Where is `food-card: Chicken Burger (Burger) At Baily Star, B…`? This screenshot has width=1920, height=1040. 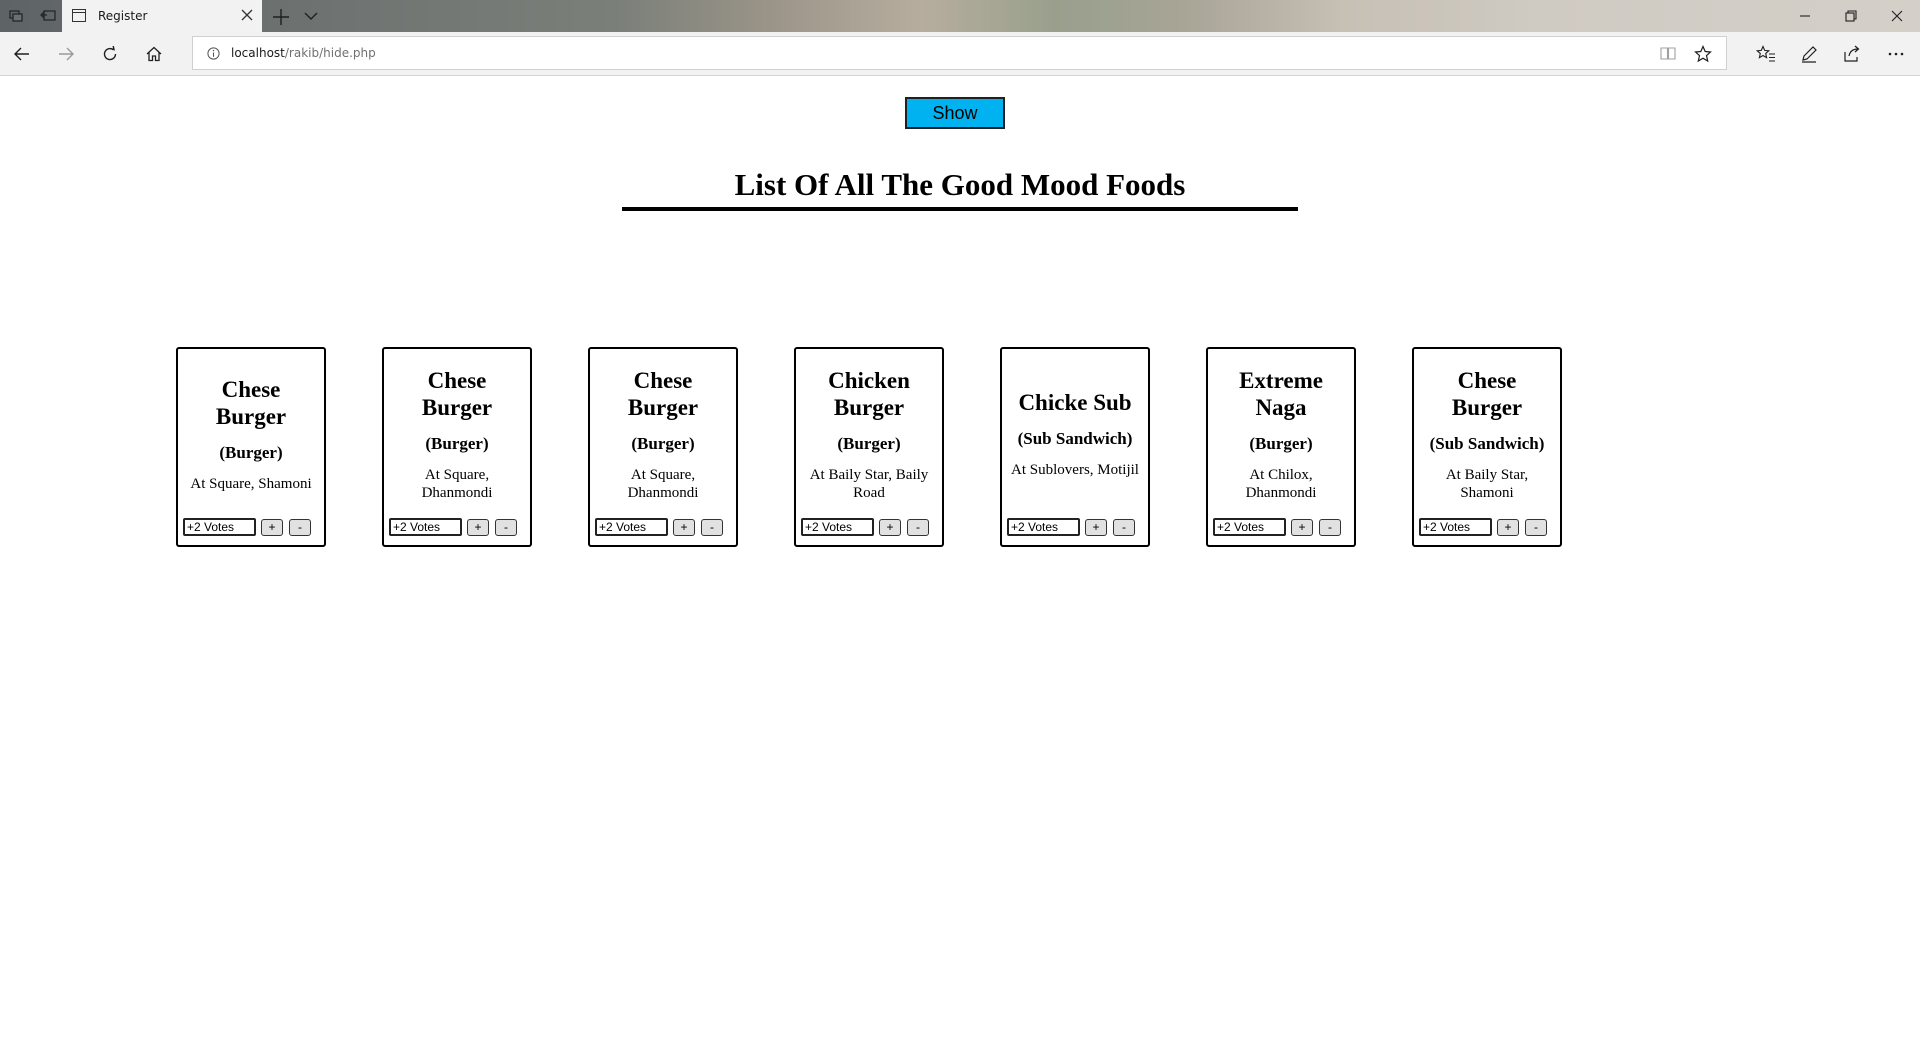 food-card: Chicken Burger (Burger) At Baily Star, B… is located at coordinates (869, 447).